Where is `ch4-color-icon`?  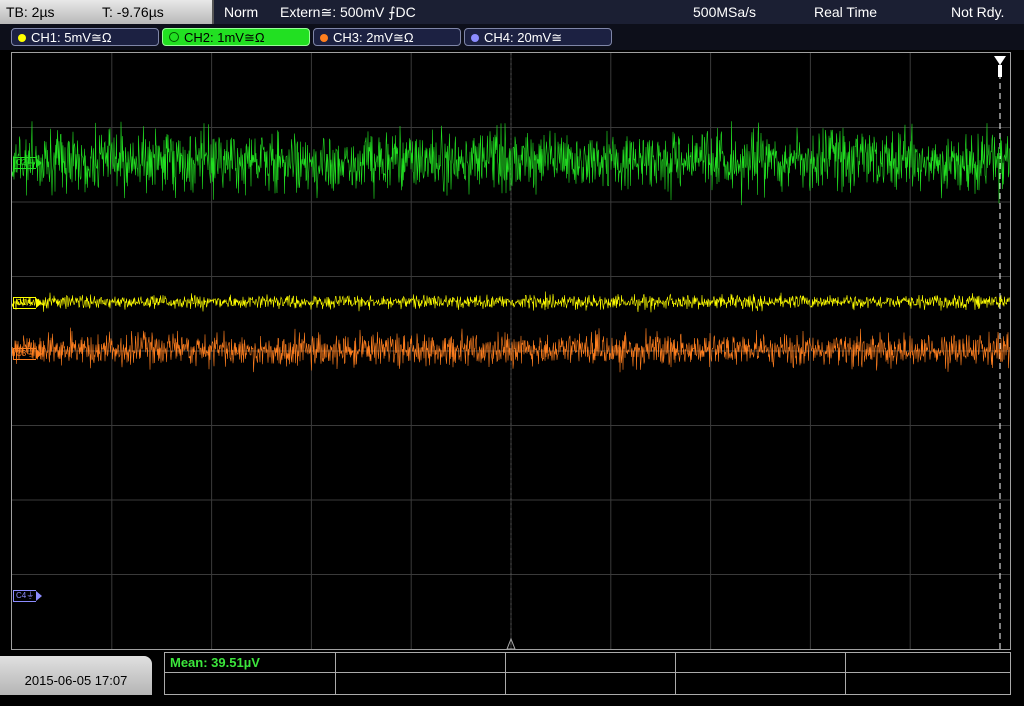
ch4-color-icon is located at coordinates (475, 38).